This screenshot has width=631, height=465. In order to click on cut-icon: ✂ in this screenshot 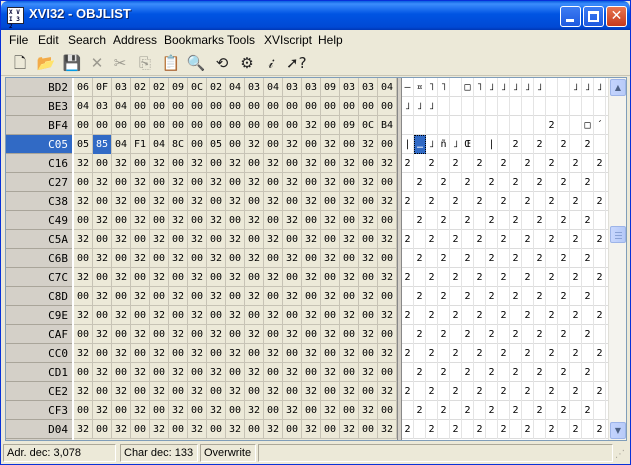, I will do `click(120, 63)`.